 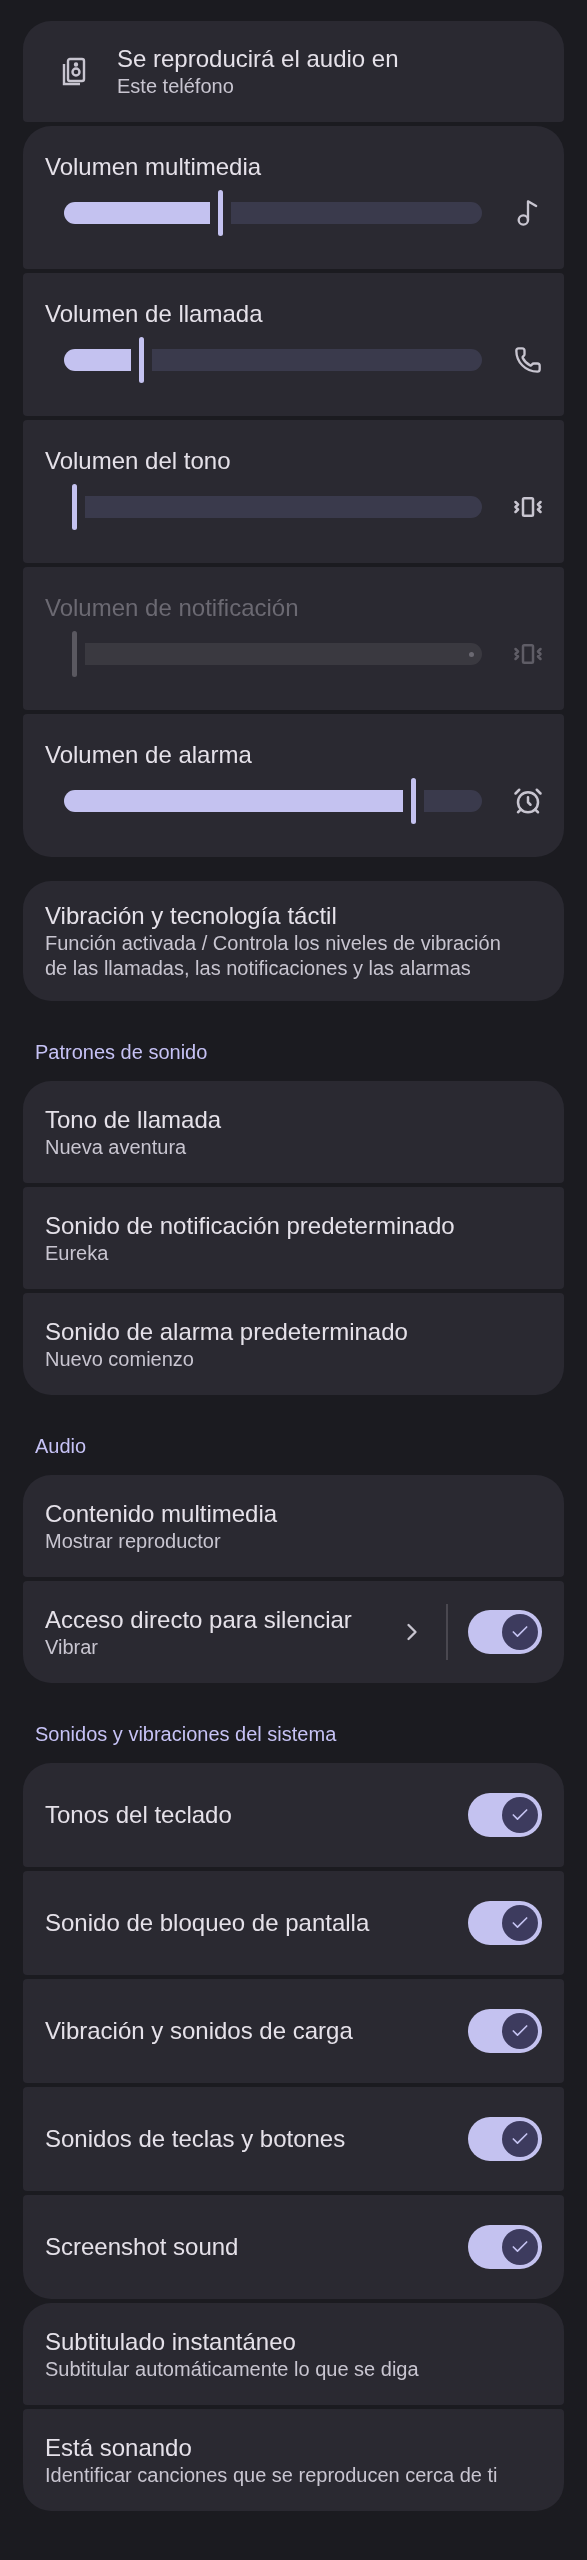 What do you see at coordinates (250, 1225) in the screenshot?
I see `row-title: Sonido de notificación predeterminado` at bounding box center [250, 1225].